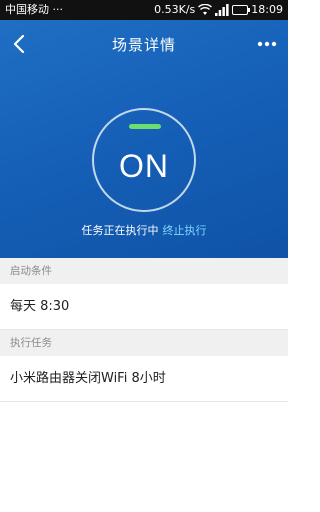 This screenshot has height=512, width=320. I want to click on execution-status: 任务正在执行中 终止执行, so click(144, 230).